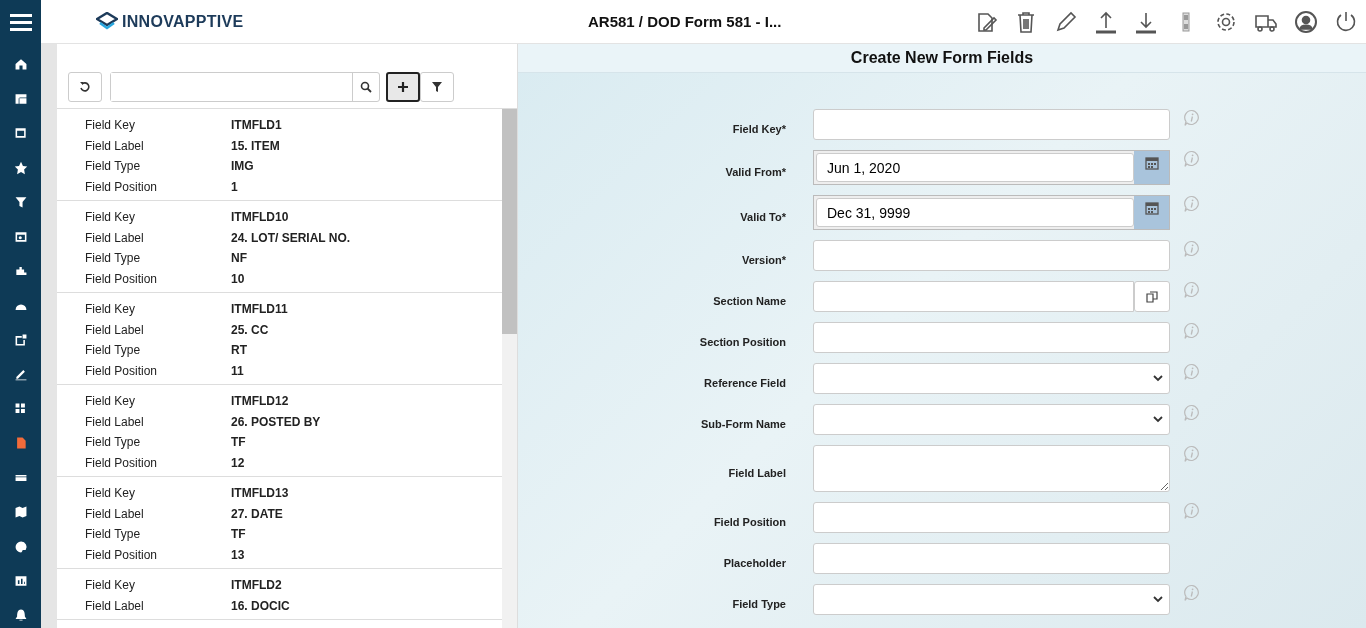  I want to click on form-label: Field Type, so click(758, 603).